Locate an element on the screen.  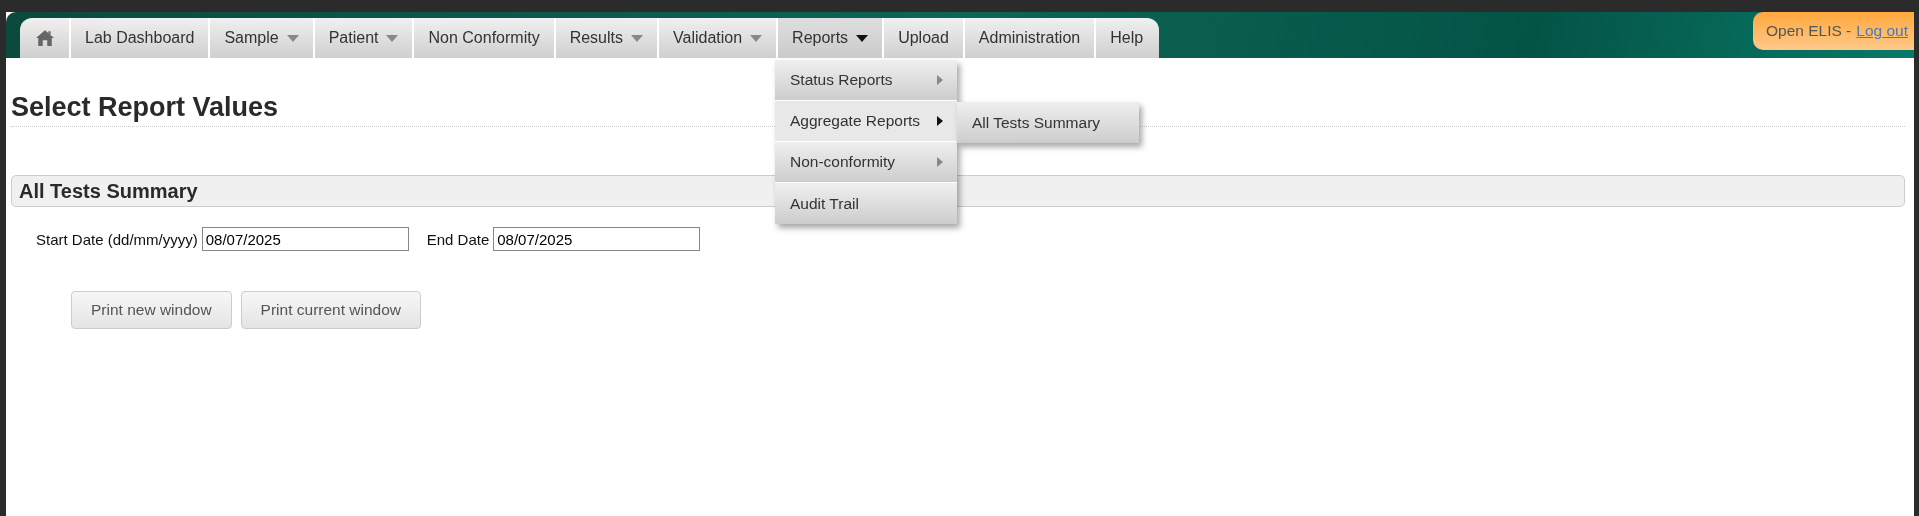
nav-tab: Validation is located at coordinates (719, 38).